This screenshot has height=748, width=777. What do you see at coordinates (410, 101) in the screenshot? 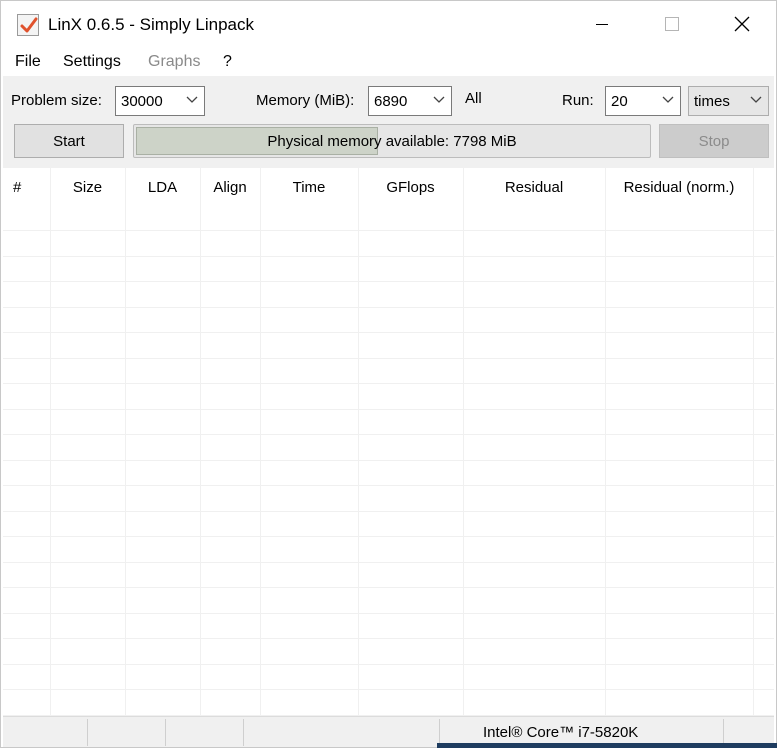
I see `memory-select: 6890` at bounding box center [410, 101].